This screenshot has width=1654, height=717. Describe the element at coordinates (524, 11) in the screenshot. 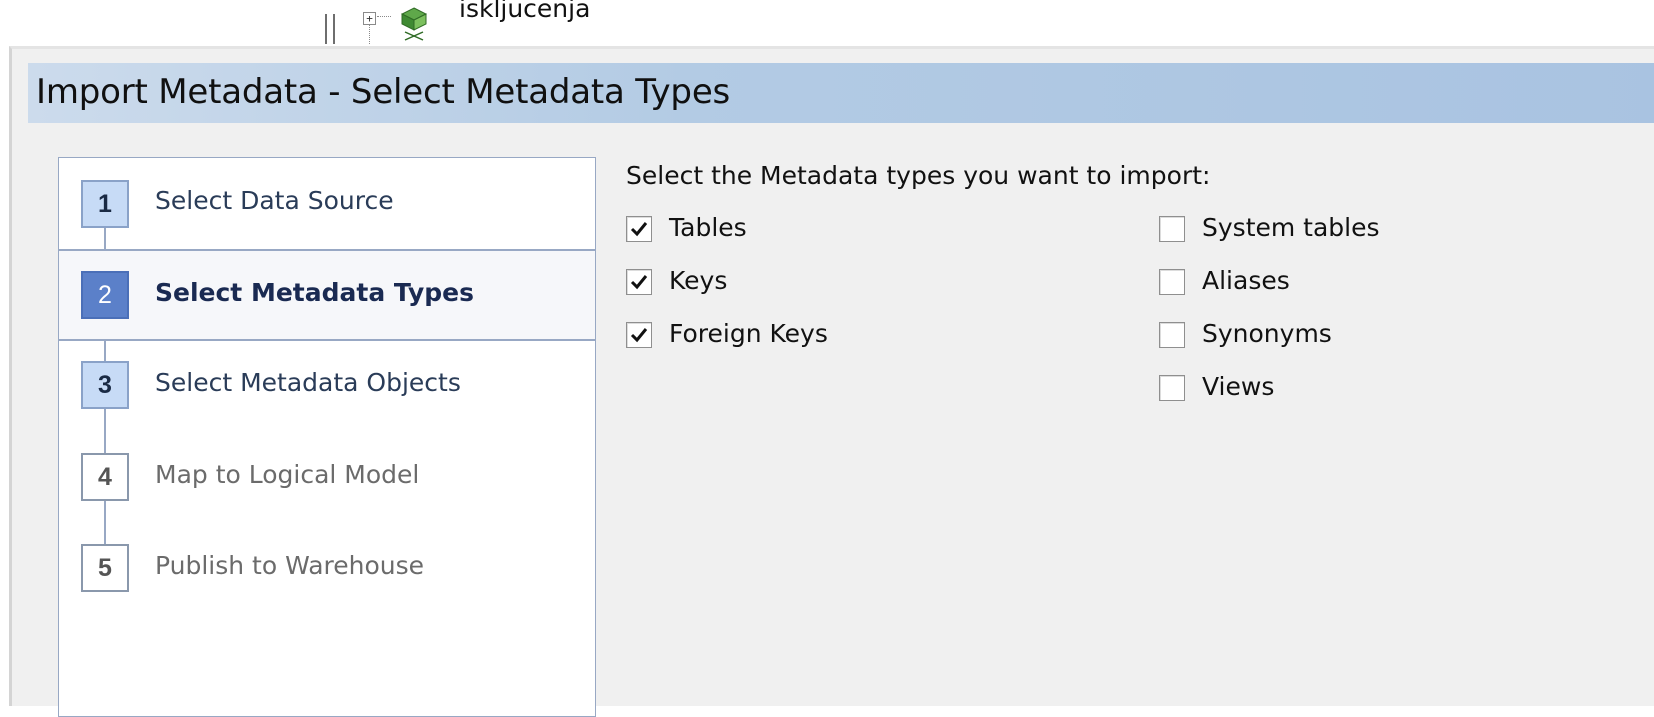

I see `tree-node-label: iskljucenja` at that location.